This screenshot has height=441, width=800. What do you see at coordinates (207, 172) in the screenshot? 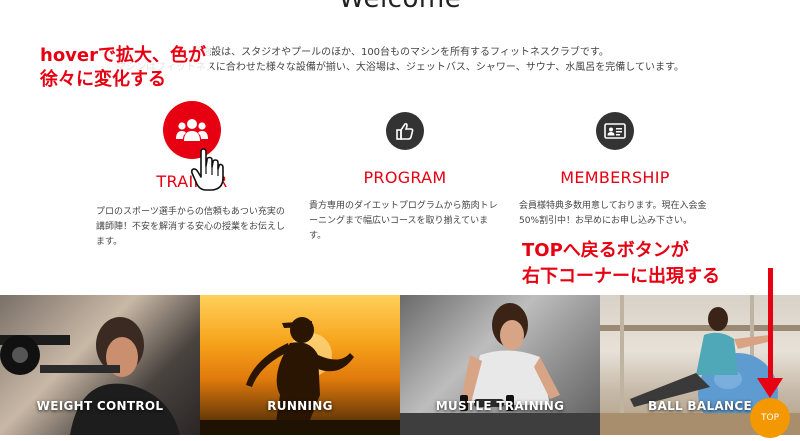
I see `hand-cursor-icon` at bounding box center [207, 172].